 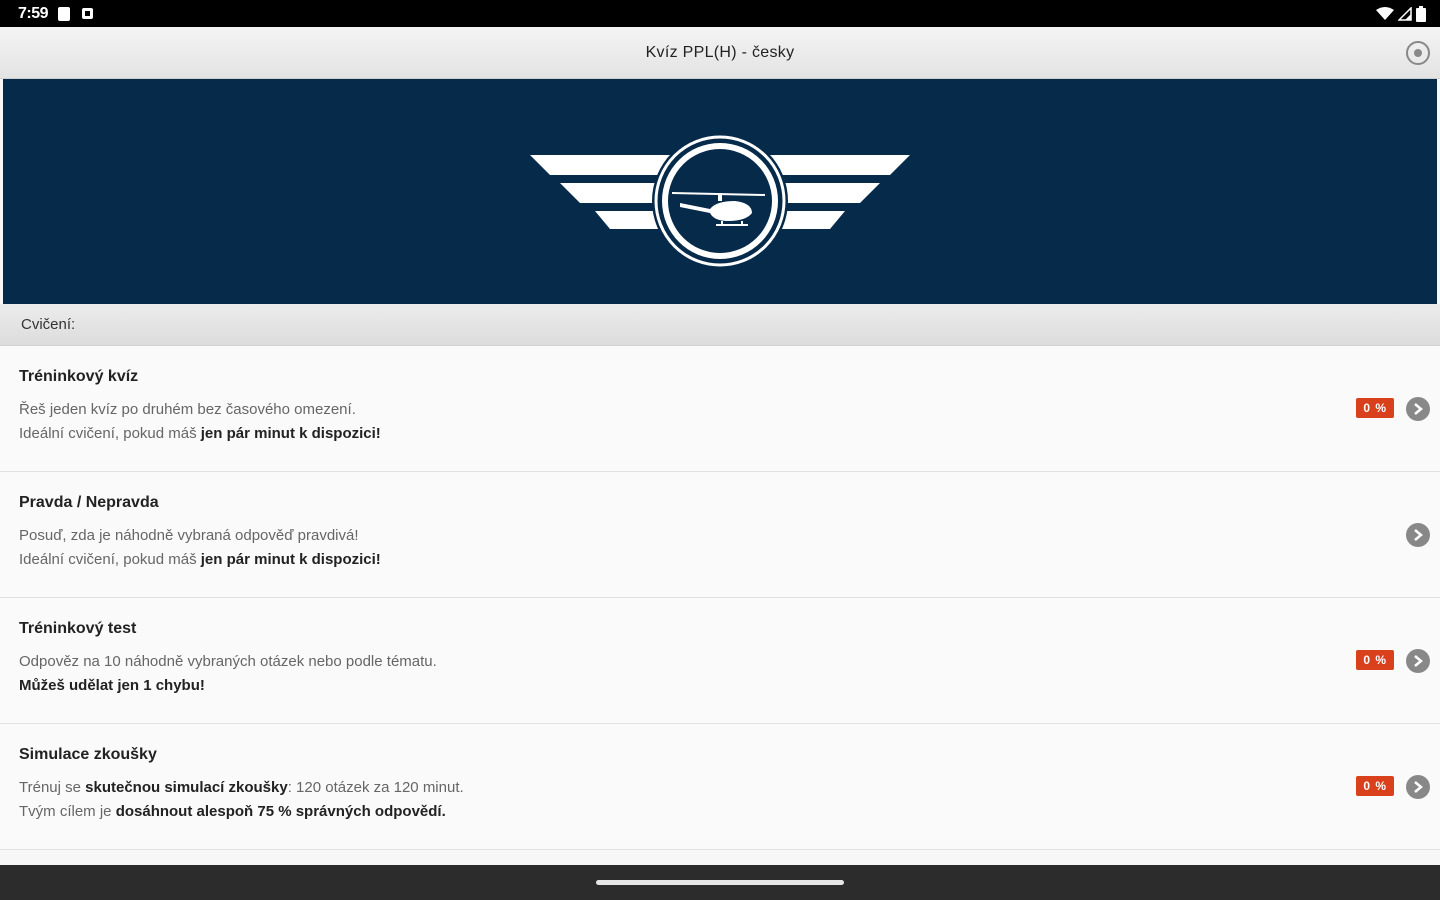 I want to click on navigation-bar, so click(x=720, y=882).